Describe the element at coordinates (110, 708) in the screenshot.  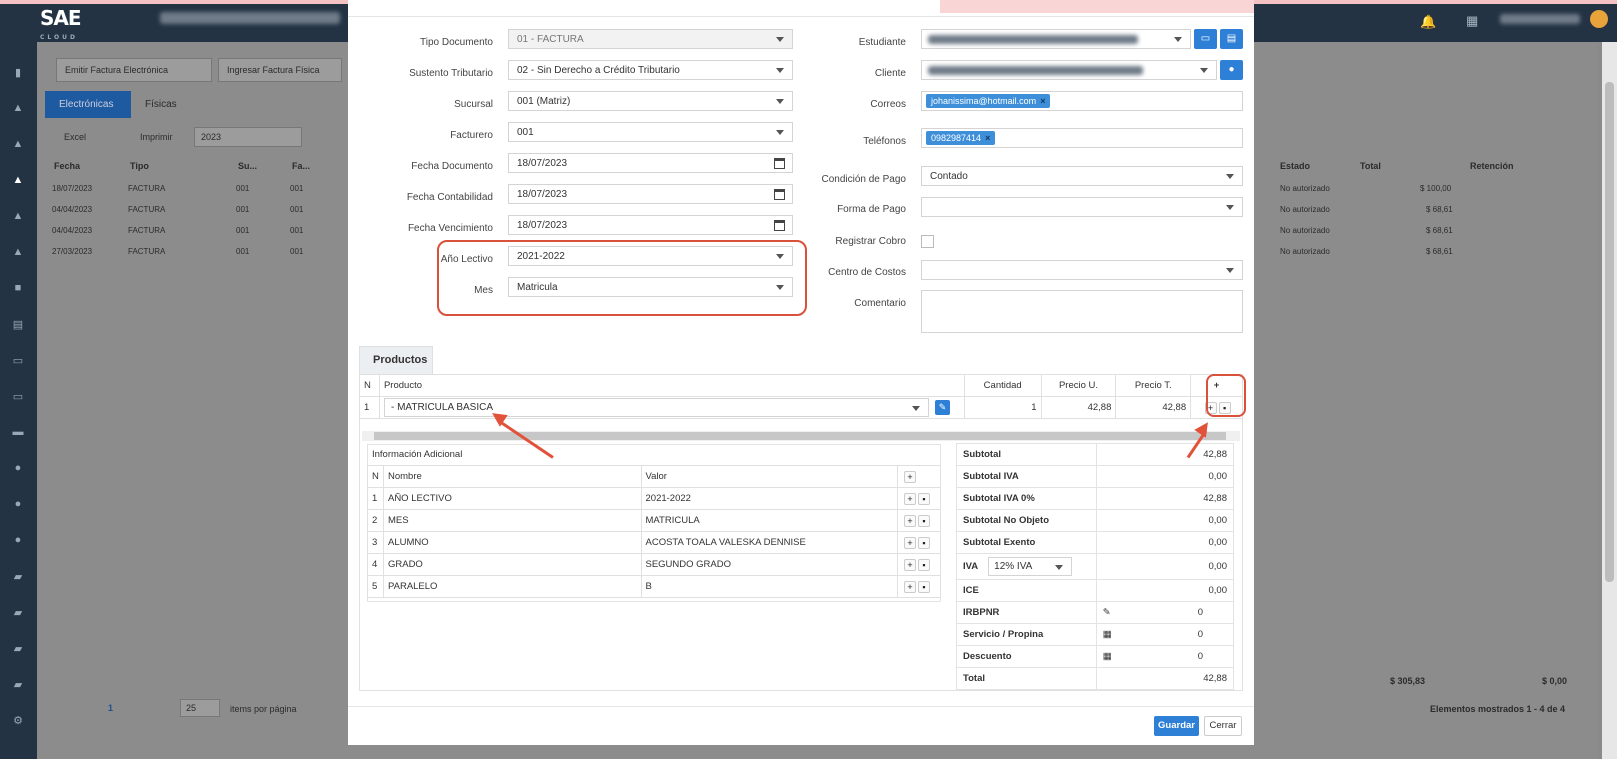
I see `pager-page: 1` at that location.